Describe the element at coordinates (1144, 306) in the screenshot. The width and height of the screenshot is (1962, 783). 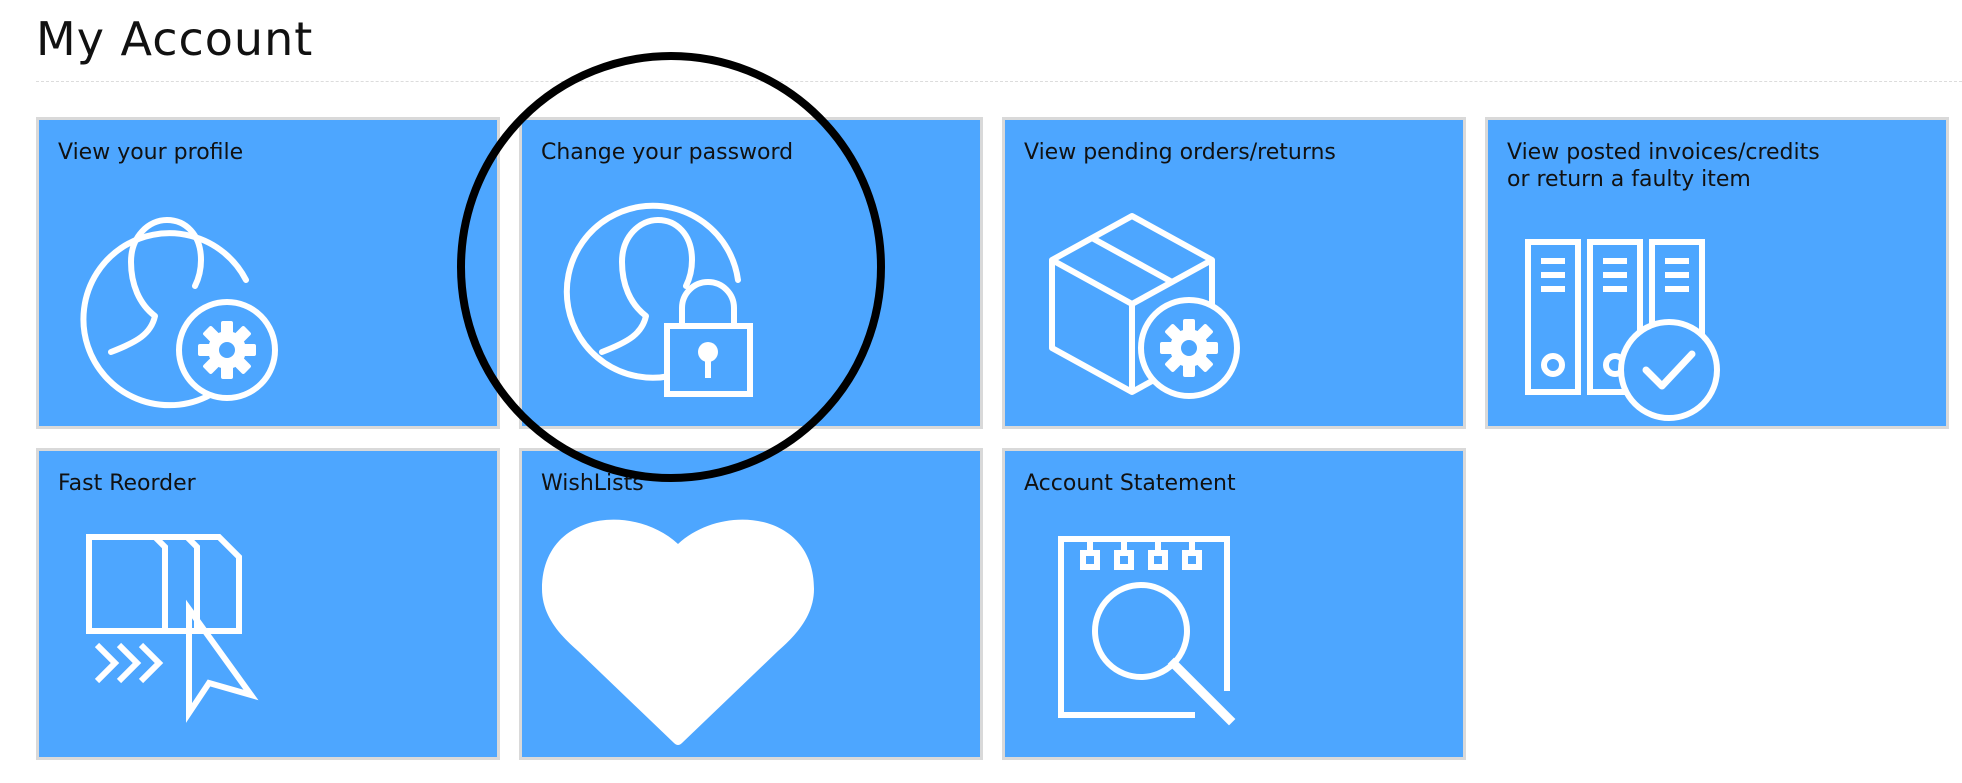
I see `box-settings-icon` at that location.